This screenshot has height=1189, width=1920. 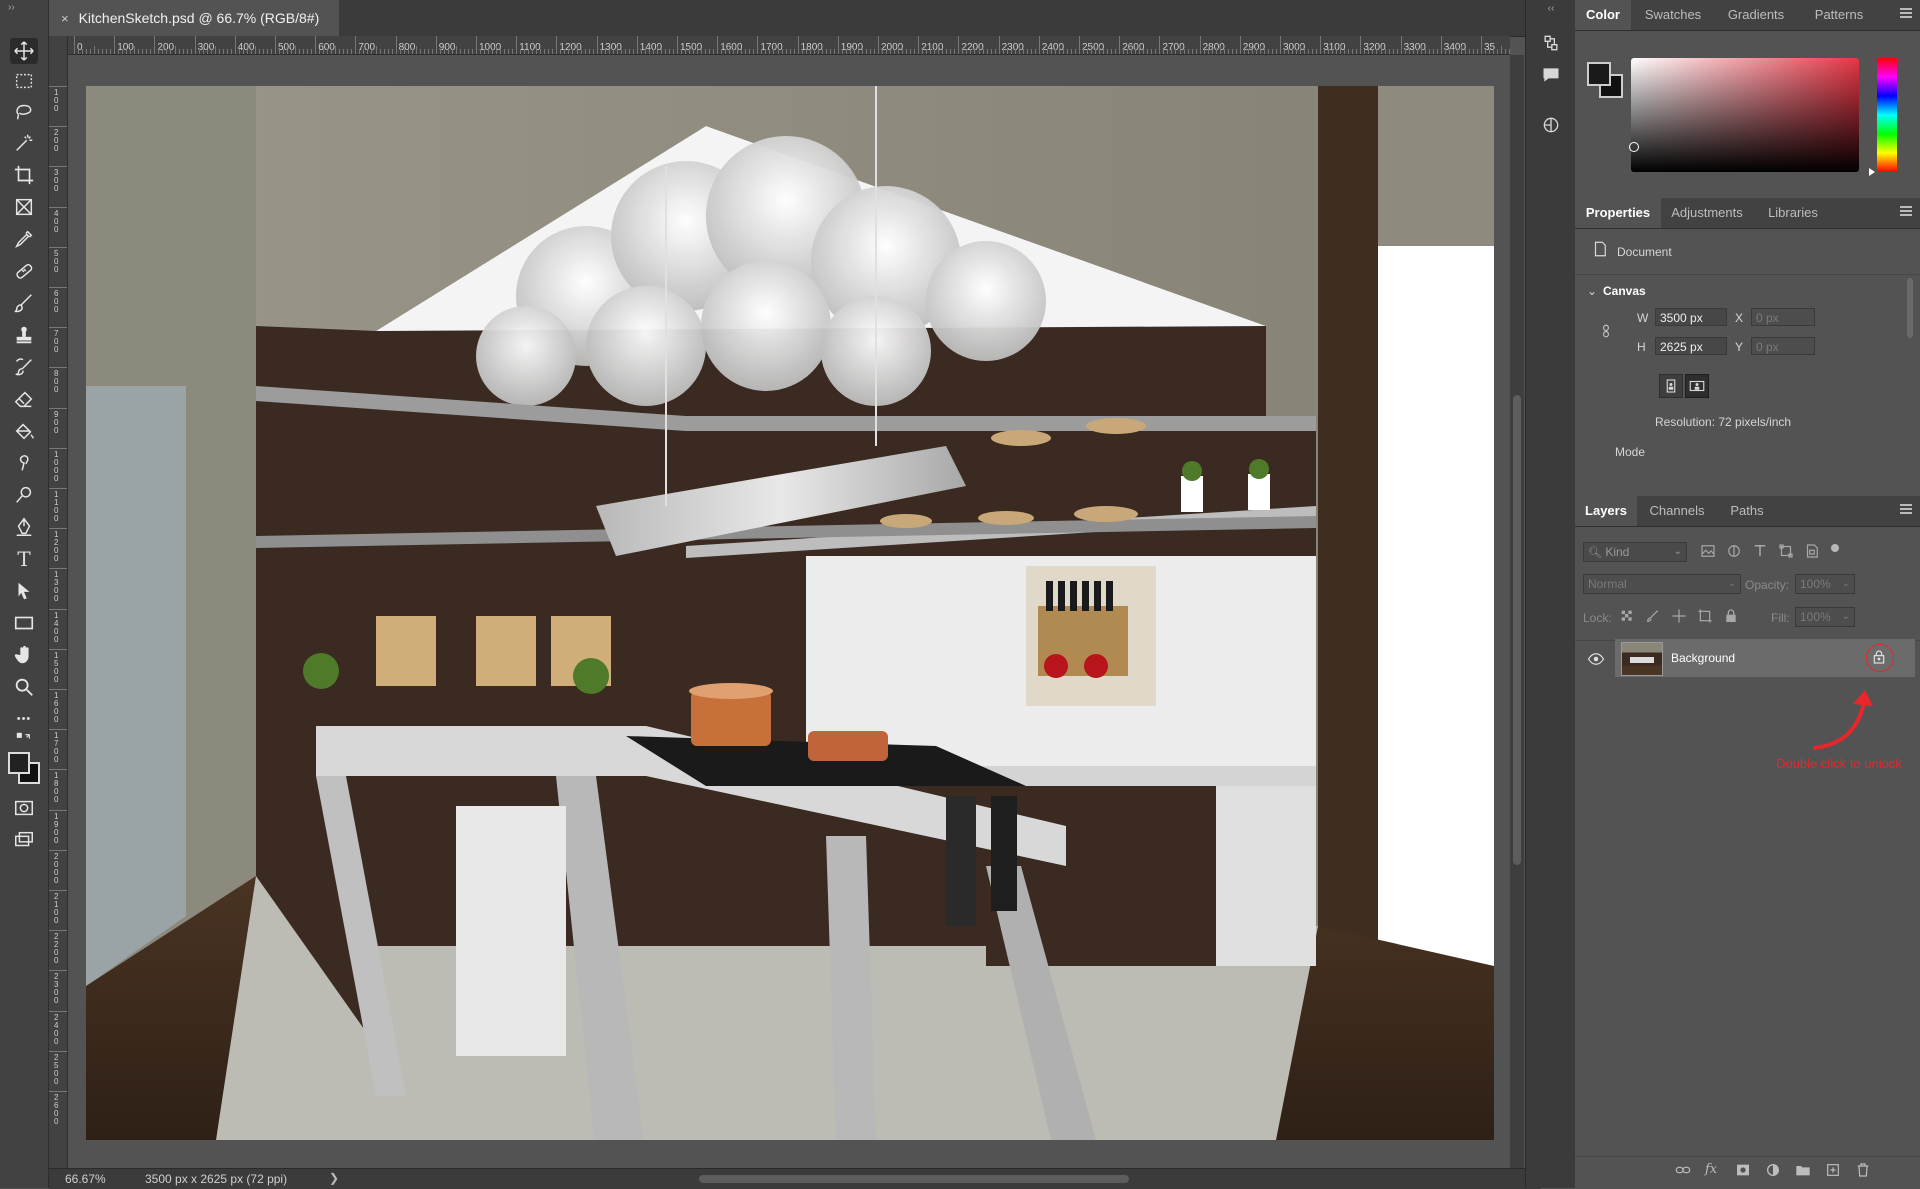 What do you see at coordinates (1703, 658) in the screenshot?
I see `layer-name: Background` at bounding box center [1703, 658].